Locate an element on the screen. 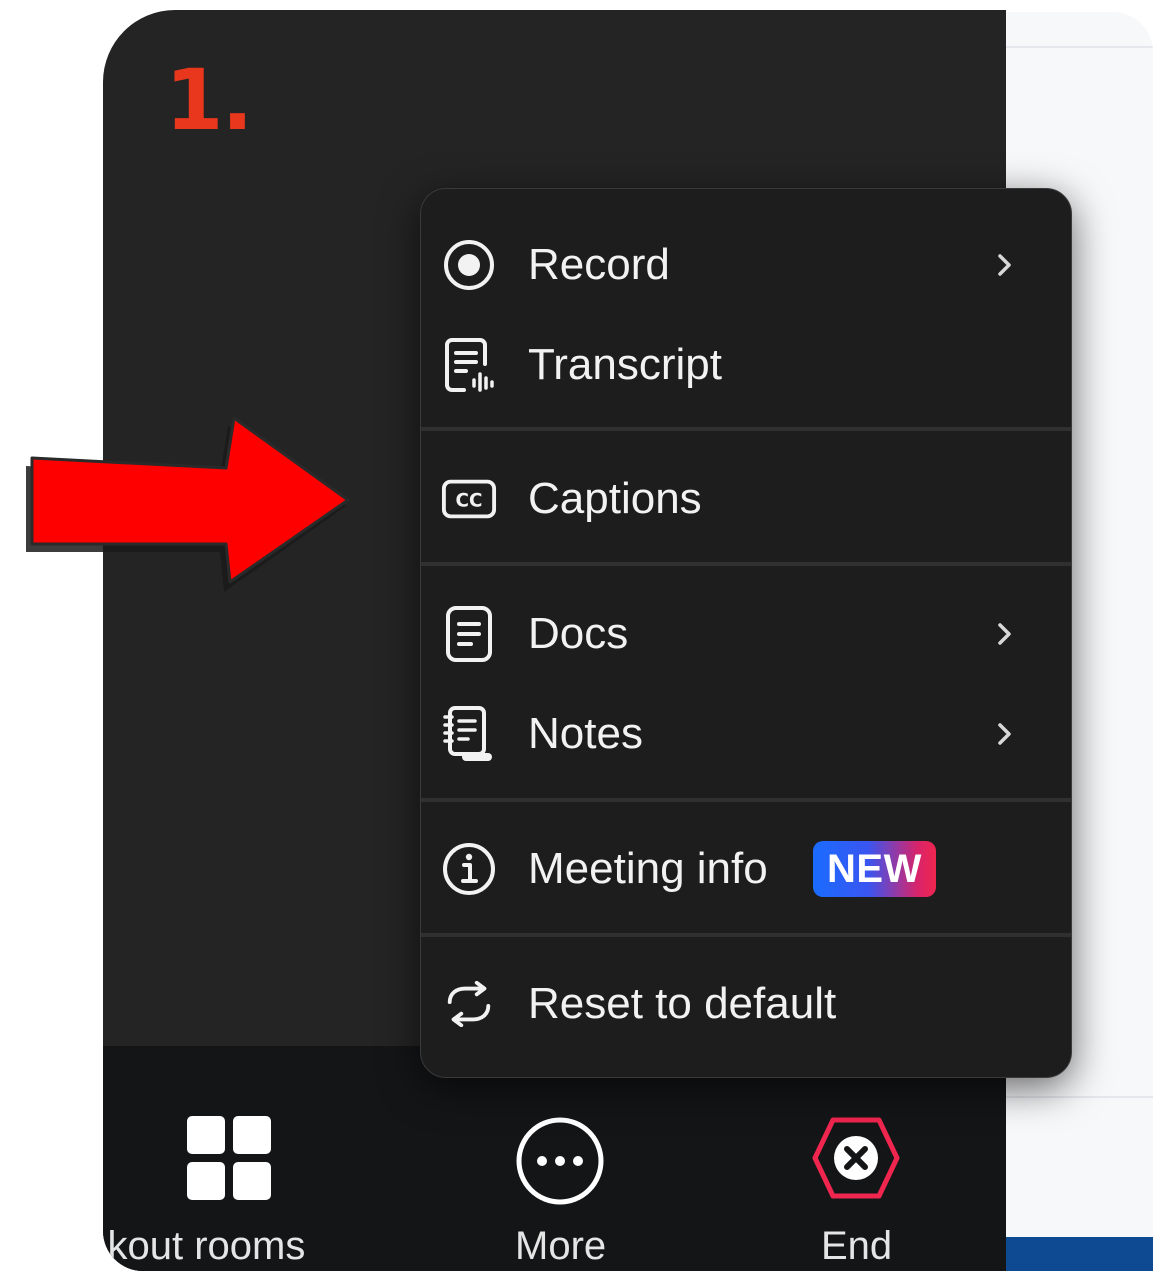  red-arrow-annotation is located at coordinates (188, 504).